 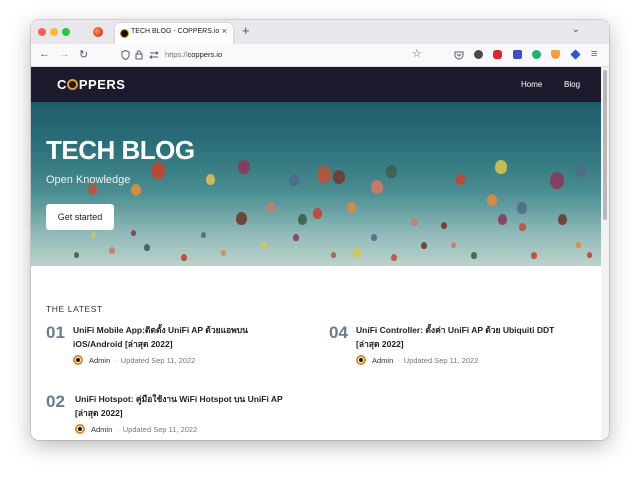 What do you see at coordinates (62, 84) in the screenshot?
I see `logo-letter-c: C` at bounding box center [62, 84].